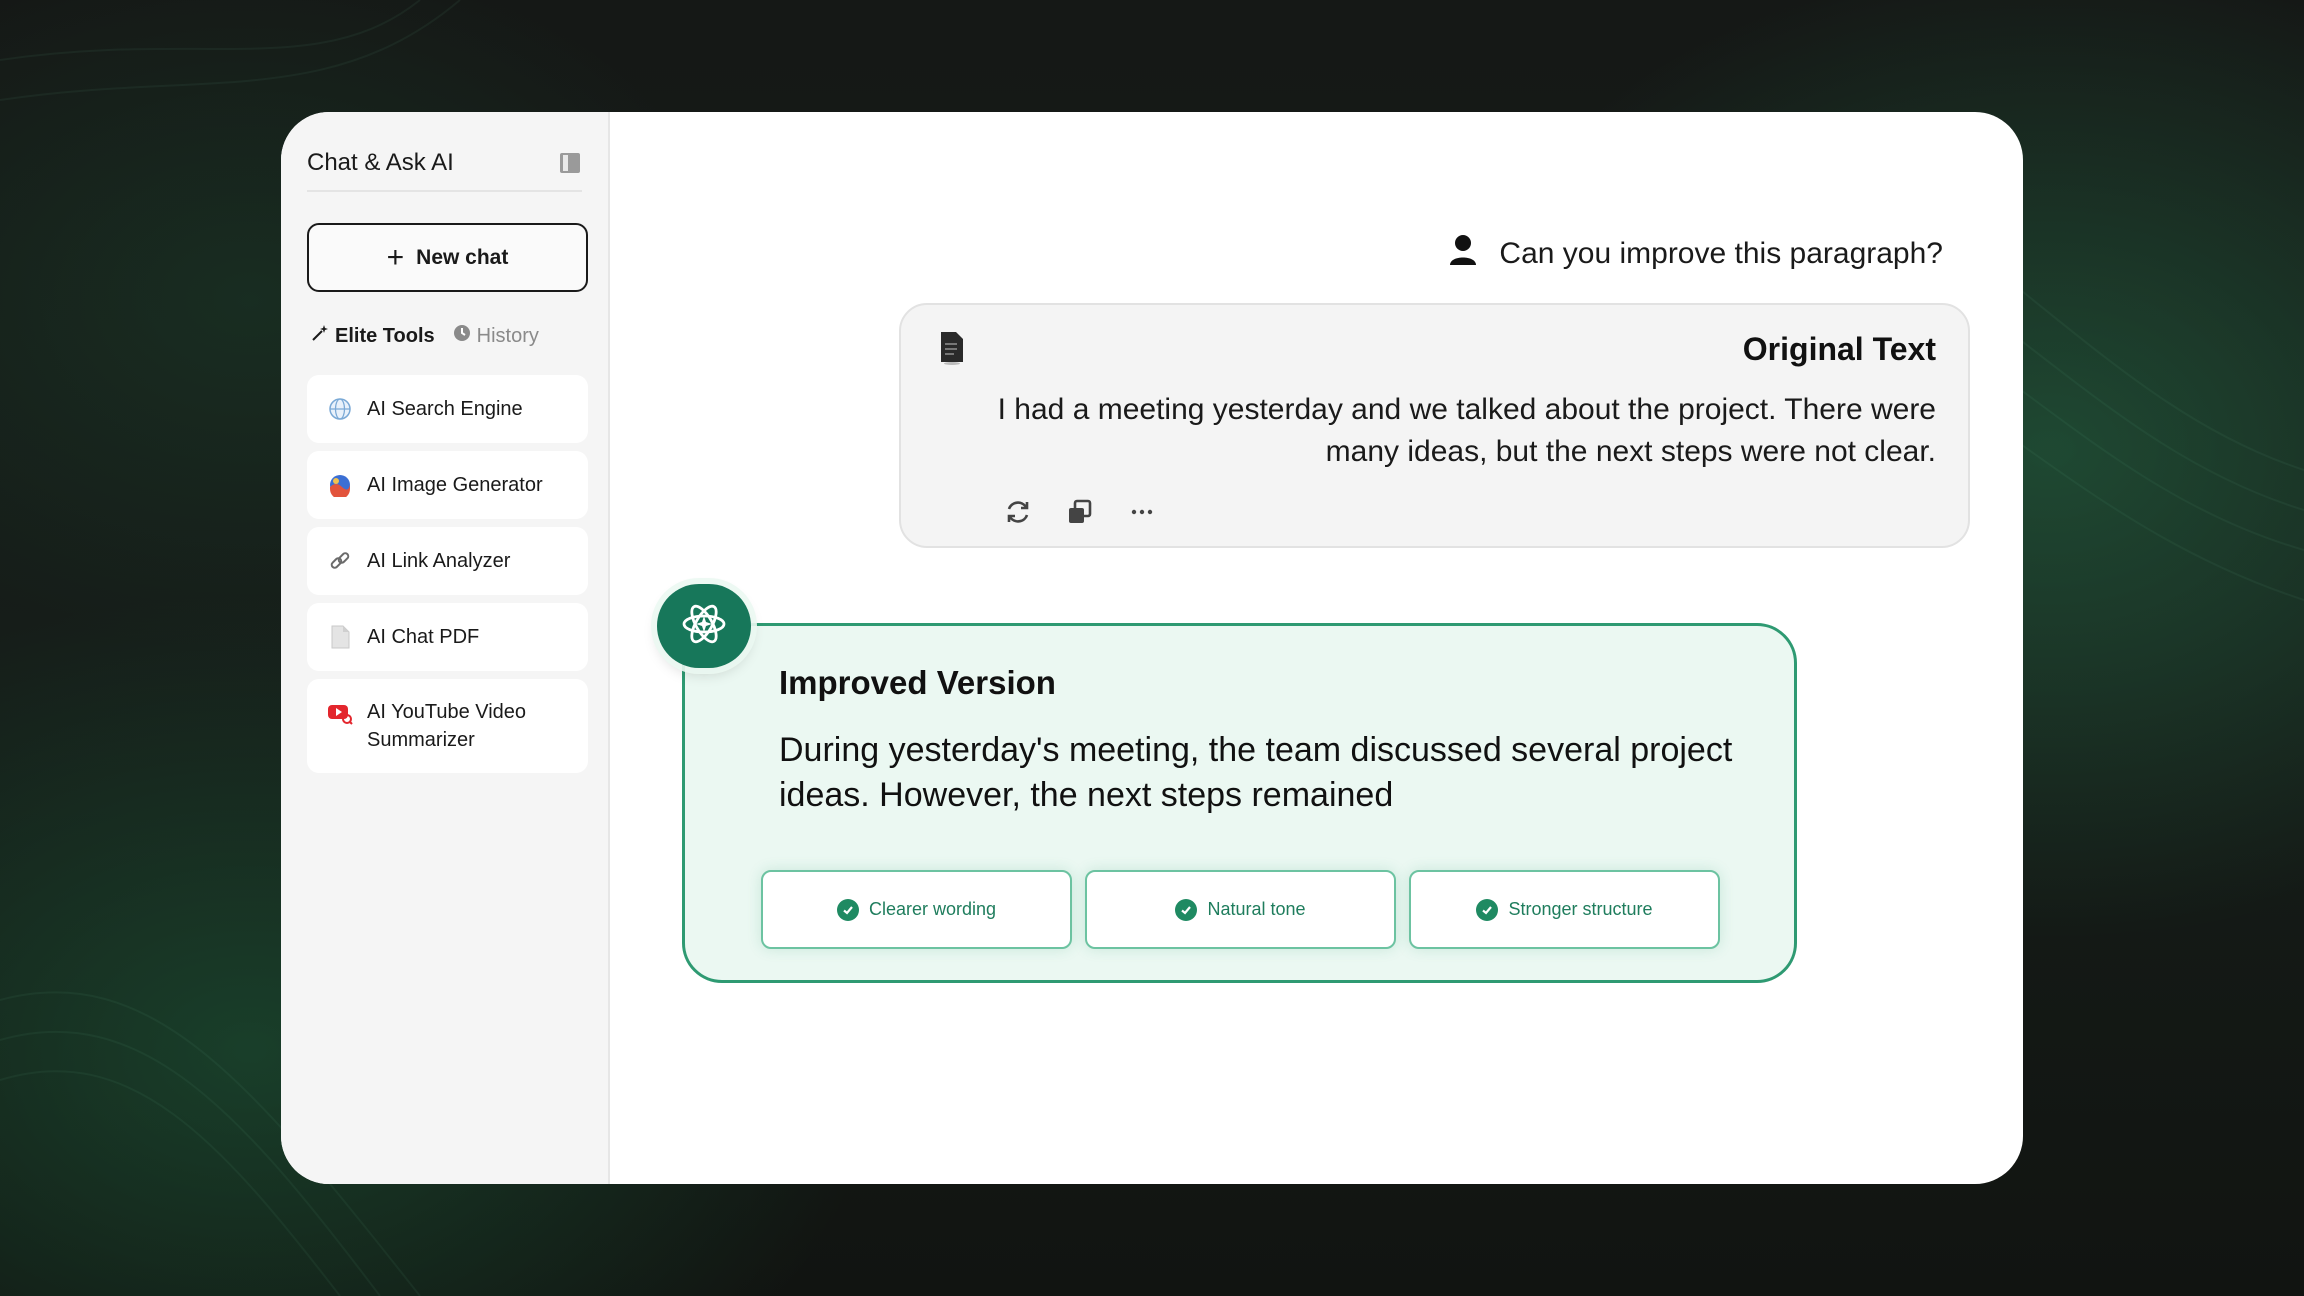 Image resolution: width=2304 pixels, height=1296 pixels. I want to click on tool-ai-image-generator: AI Image Generator, so click(447, 485).